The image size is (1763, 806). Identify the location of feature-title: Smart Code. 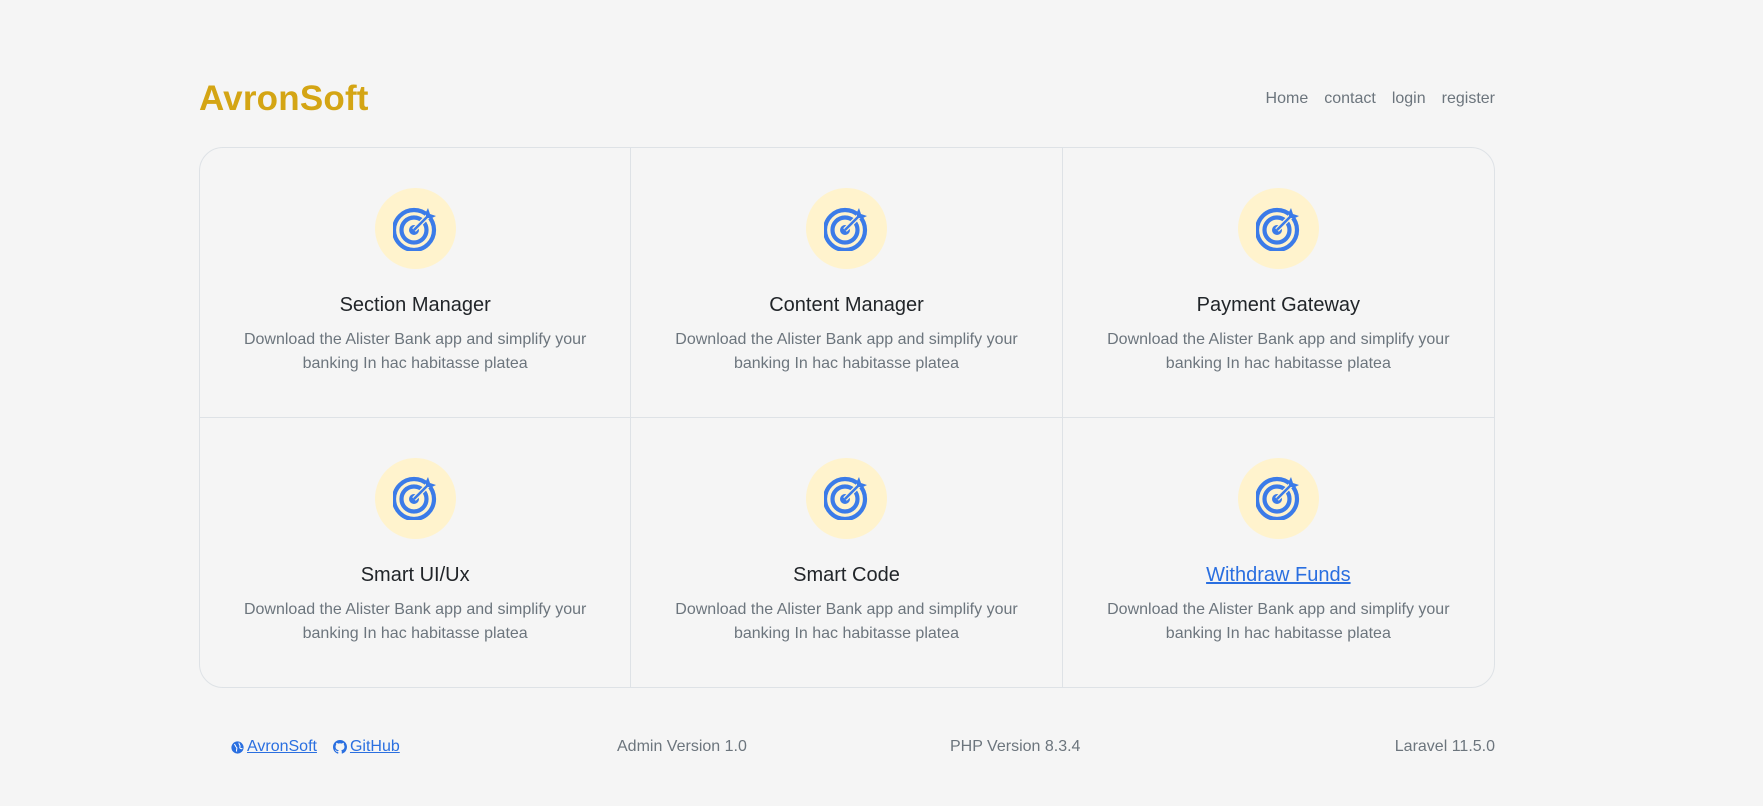
(846, 574).